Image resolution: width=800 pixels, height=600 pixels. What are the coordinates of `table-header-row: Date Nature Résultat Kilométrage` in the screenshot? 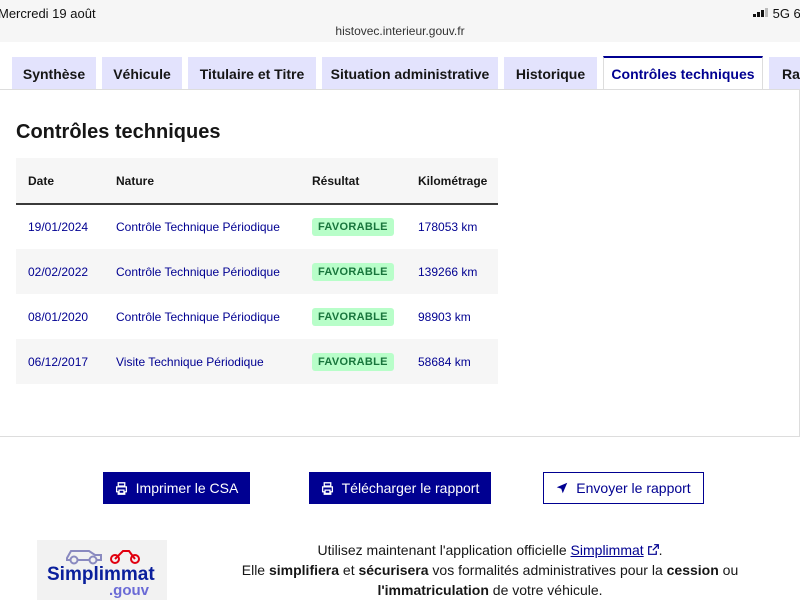 It's located at (257, 181).